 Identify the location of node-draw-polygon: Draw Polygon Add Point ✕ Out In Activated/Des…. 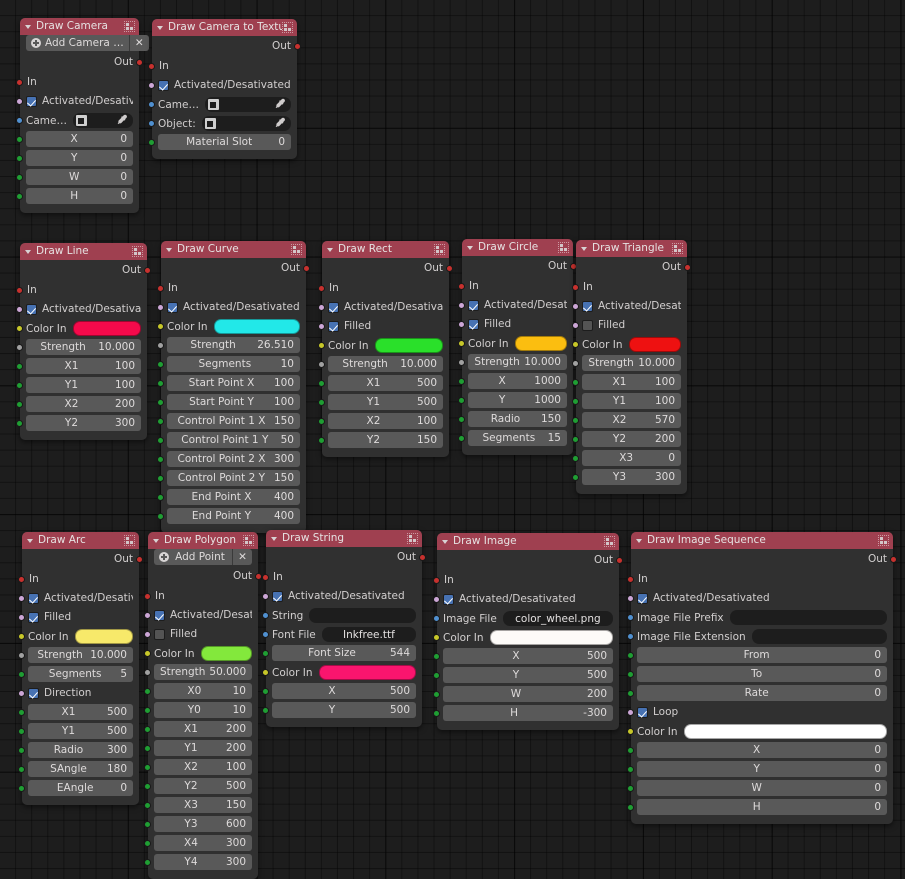
(203, 705).